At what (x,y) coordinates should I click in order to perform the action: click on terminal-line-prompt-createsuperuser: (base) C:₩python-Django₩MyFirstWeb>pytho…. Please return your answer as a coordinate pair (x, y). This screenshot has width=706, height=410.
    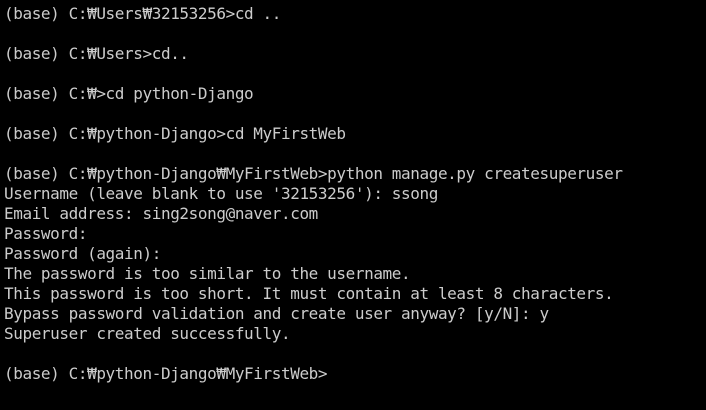
    Looking at the image, I should click on (313, 173).